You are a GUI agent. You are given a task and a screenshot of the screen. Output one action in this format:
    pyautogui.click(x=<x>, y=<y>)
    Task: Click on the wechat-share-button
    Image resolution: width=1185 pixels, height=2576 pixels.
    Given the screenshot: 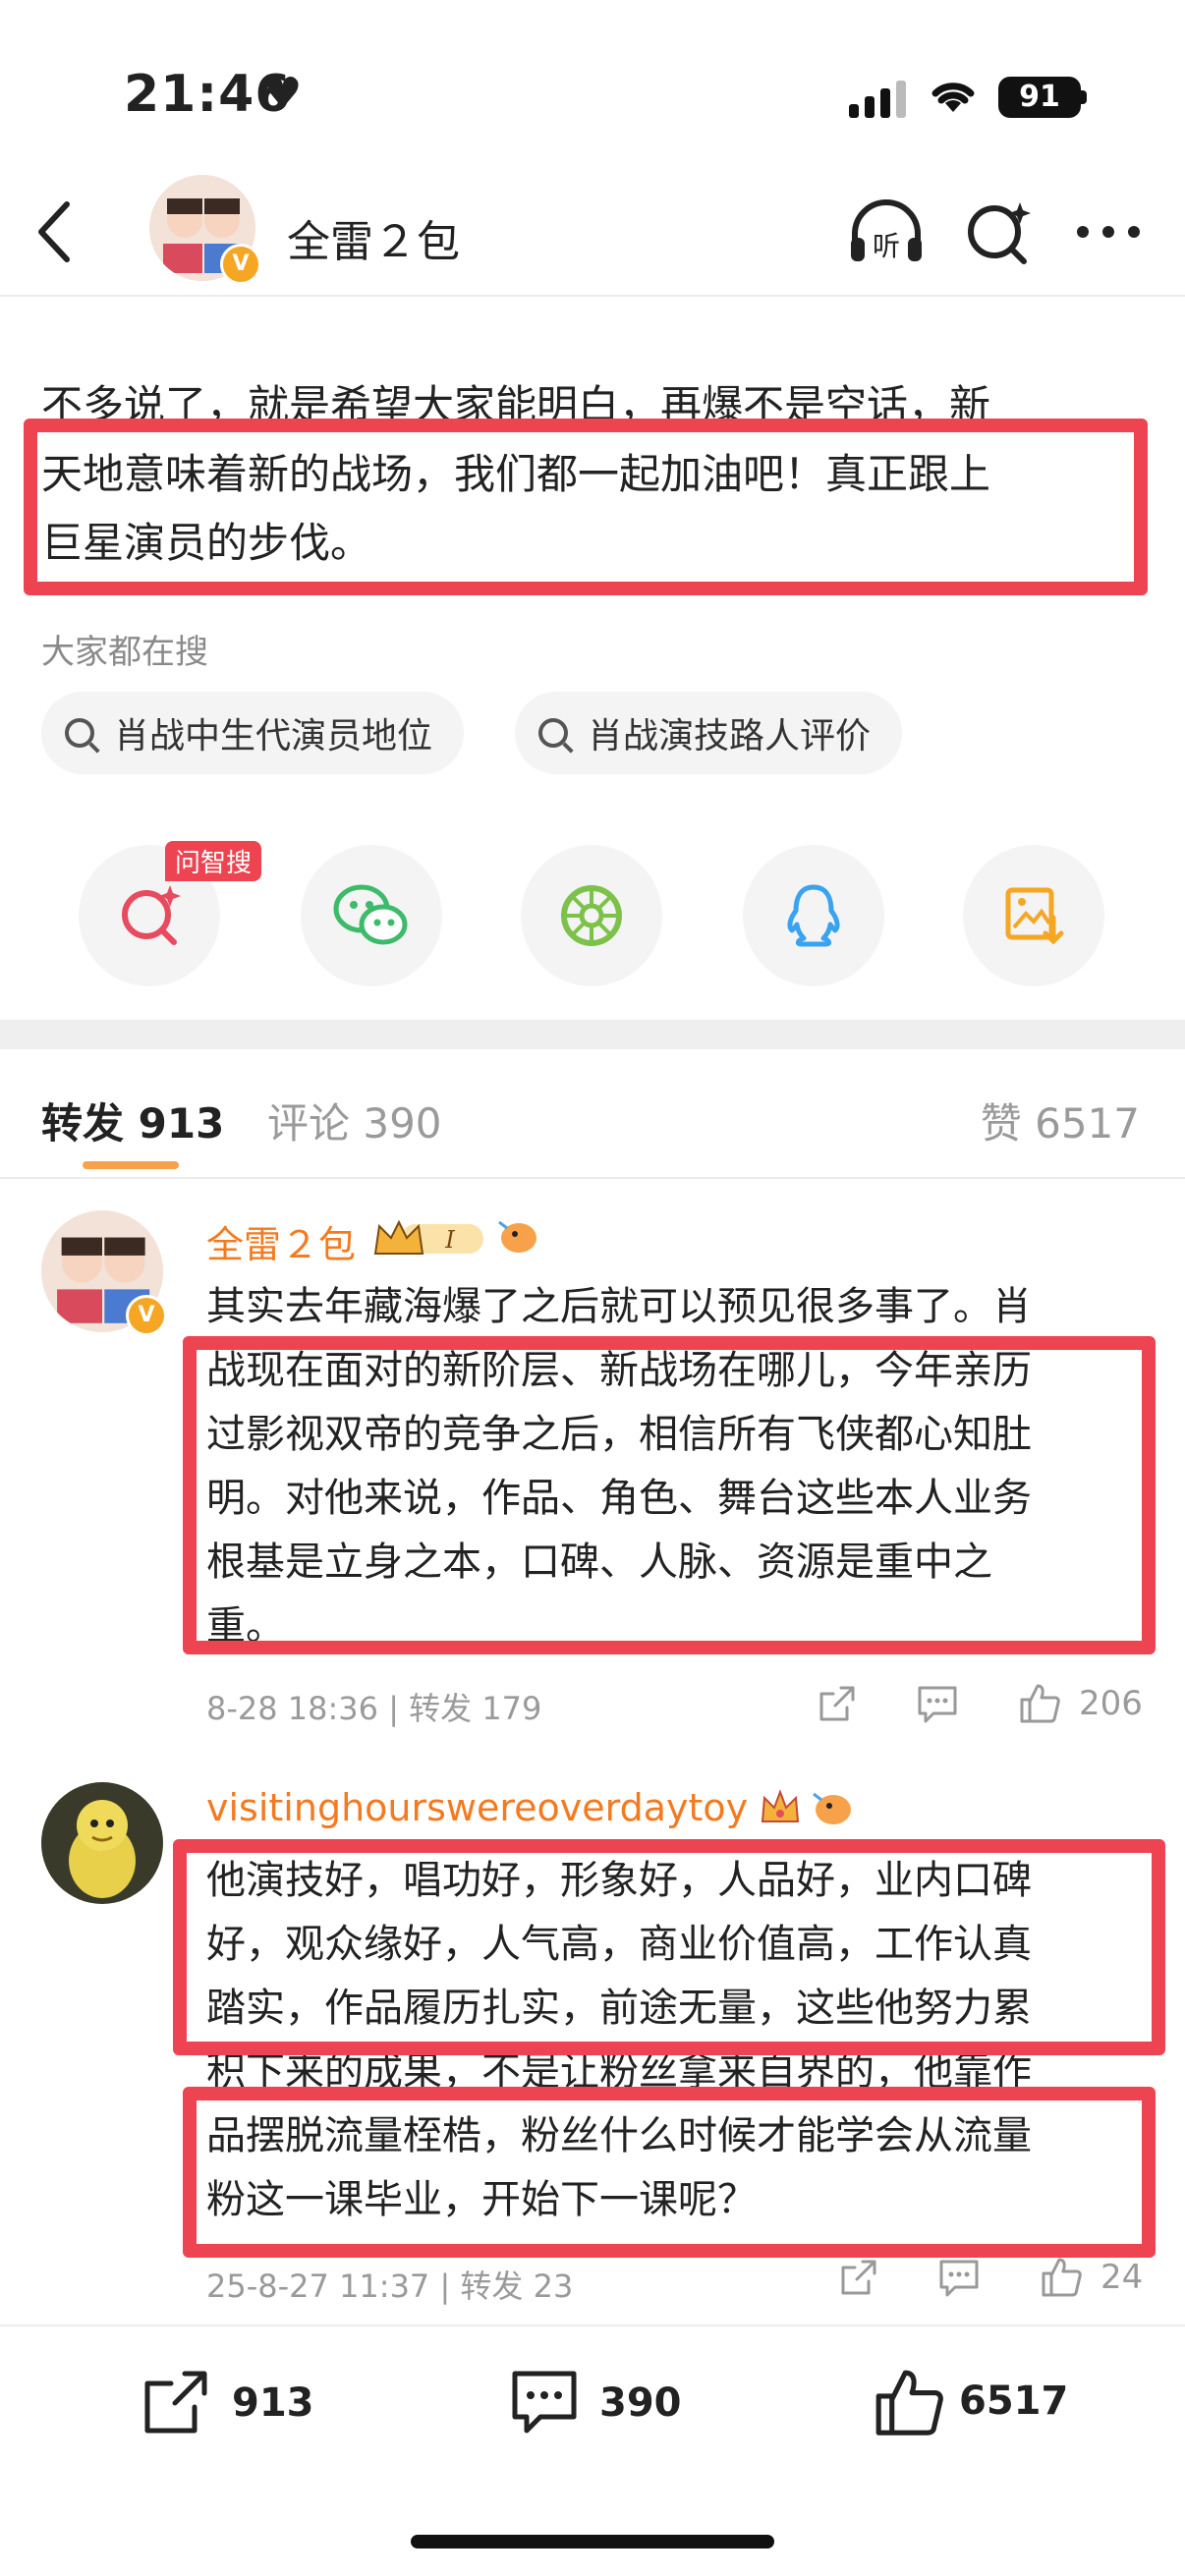 What is the action you would take?
    pyautogui.click(x=372, y=915)
    